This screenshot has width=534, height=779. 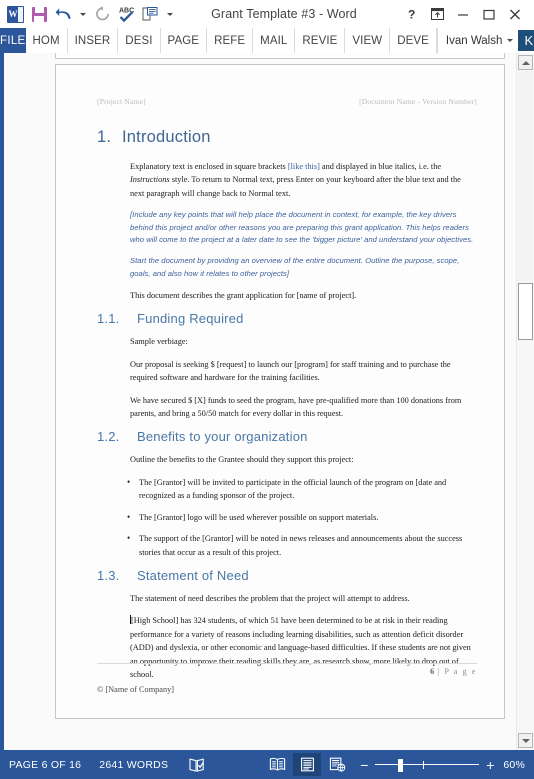 I want to click on tab-file: FILE, so click(x=13, y=40).